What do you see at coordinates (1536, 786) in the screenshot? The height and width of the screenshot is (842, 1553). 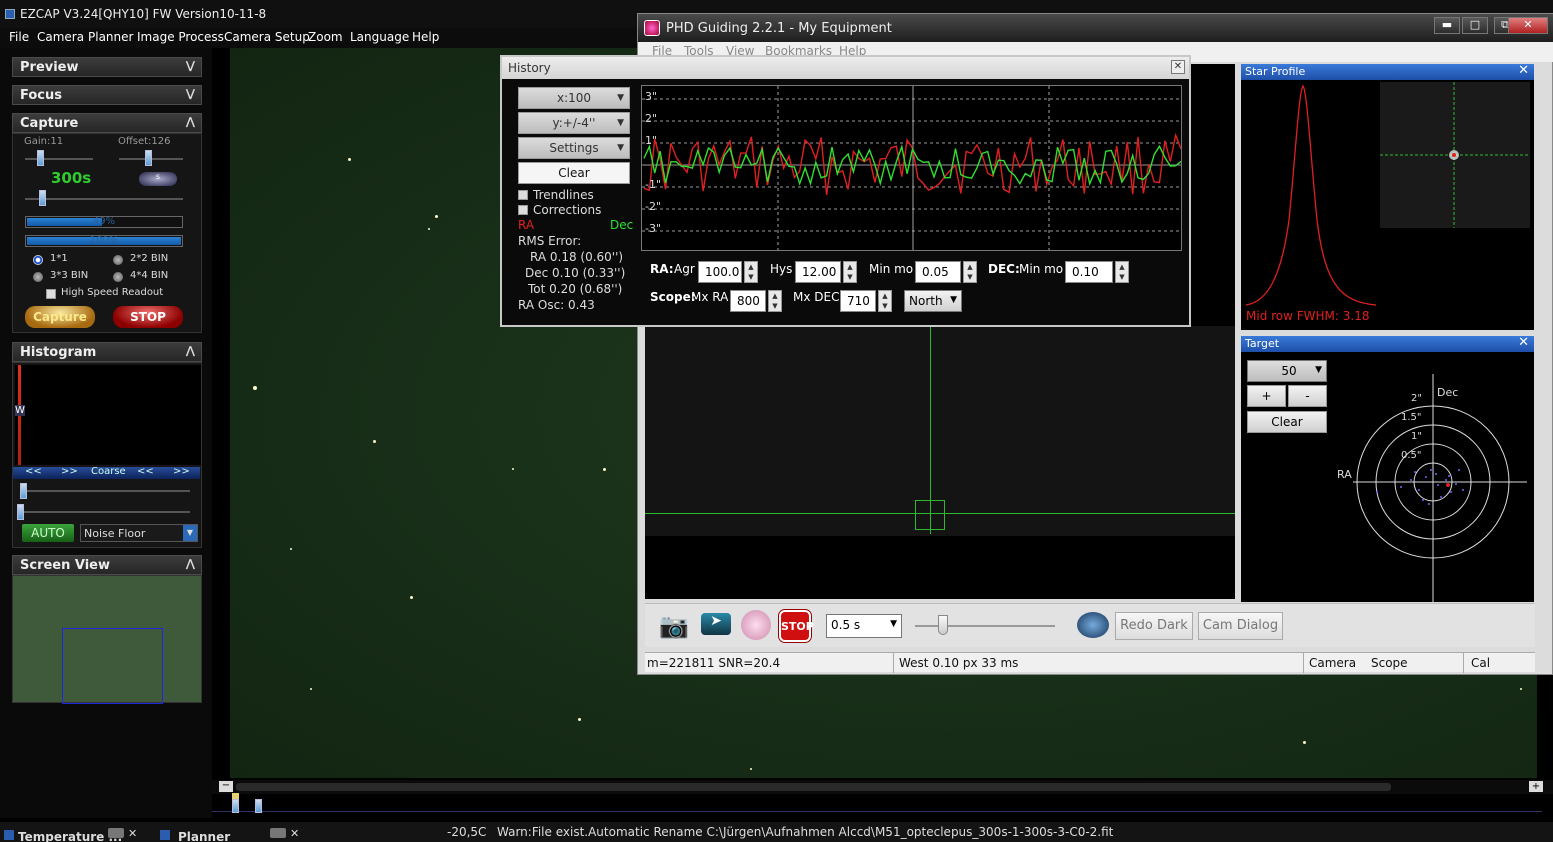 I see `zoom-in-plus-icon: +` at bounding box center [1536, 786].